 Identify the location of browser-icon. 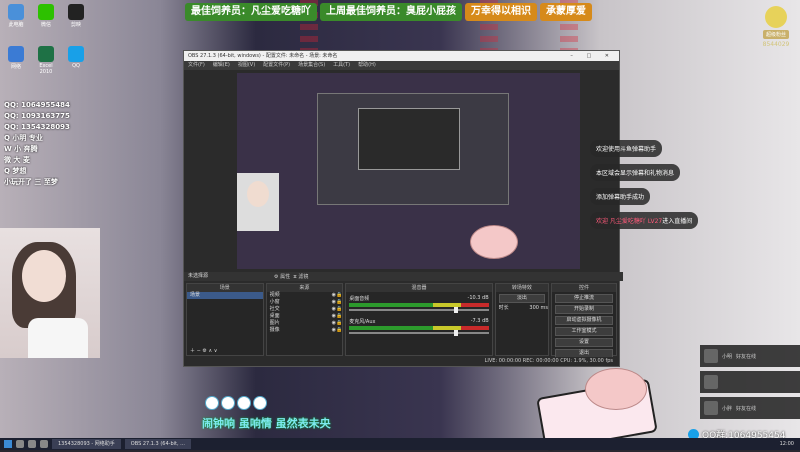
(44, 444).